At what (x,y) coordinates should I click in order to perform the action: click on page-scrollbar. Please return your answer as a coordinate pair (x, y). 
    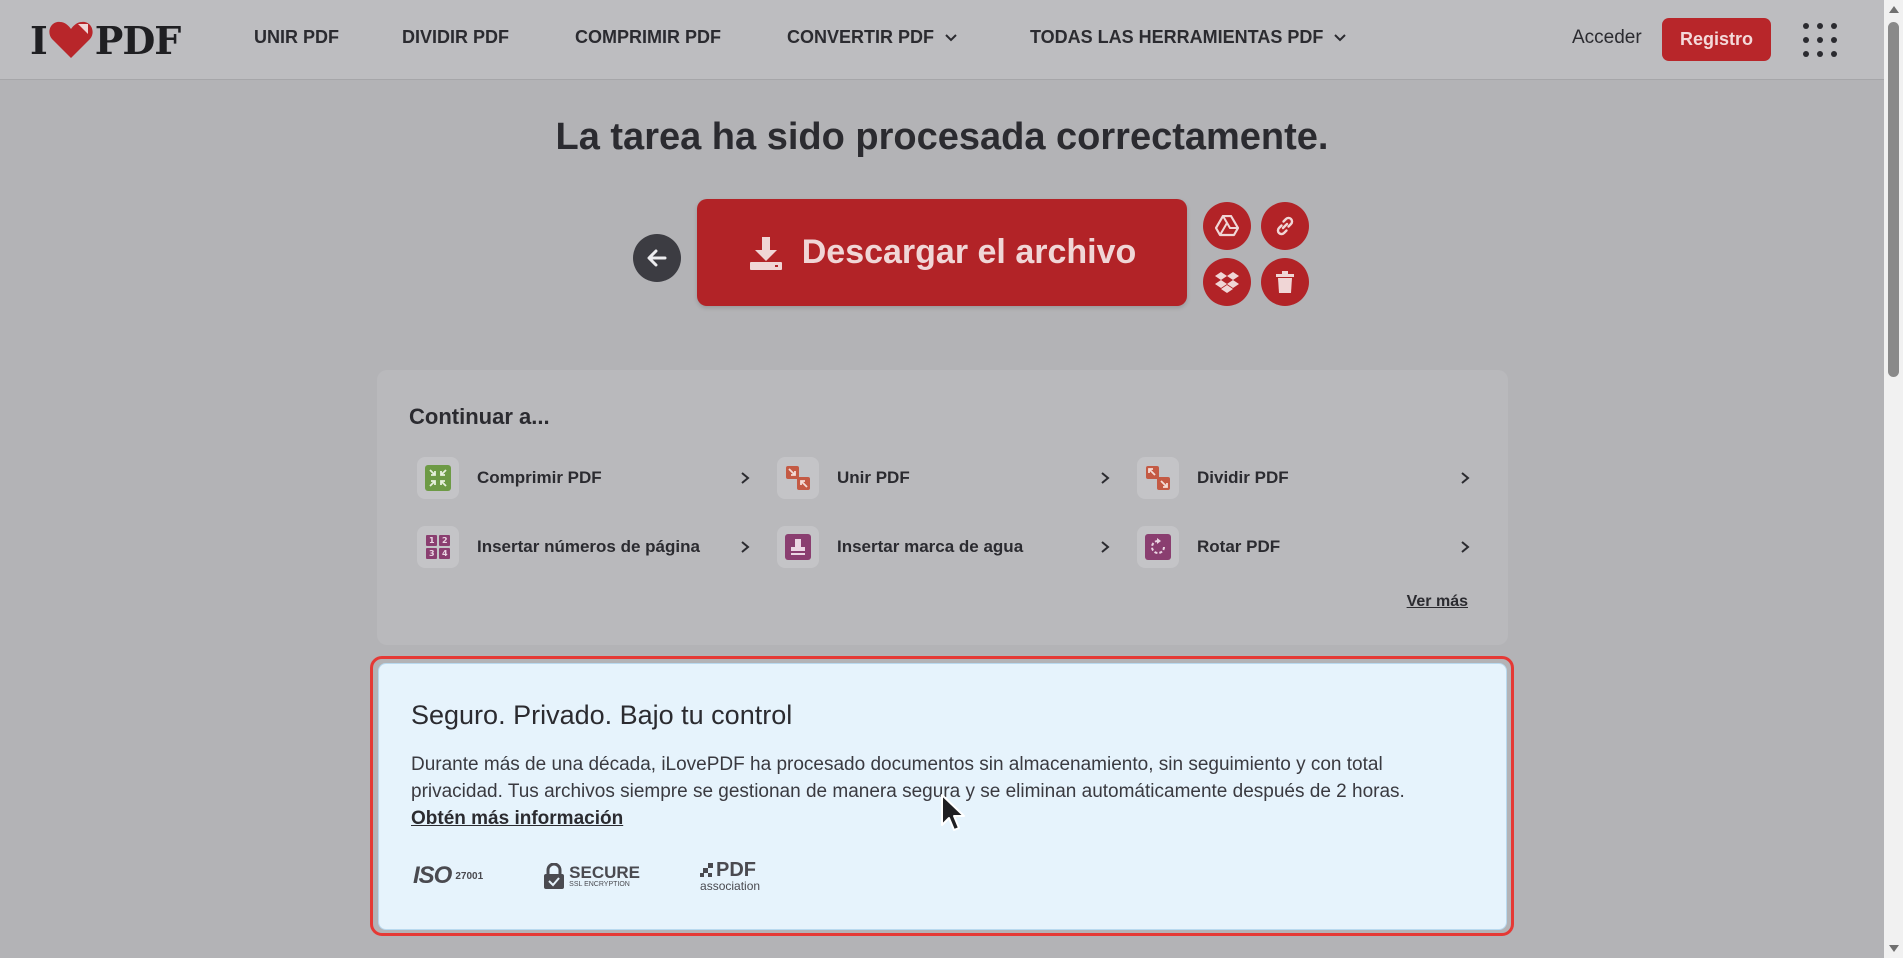
    Looking at the image, I should click on (1893, 479).